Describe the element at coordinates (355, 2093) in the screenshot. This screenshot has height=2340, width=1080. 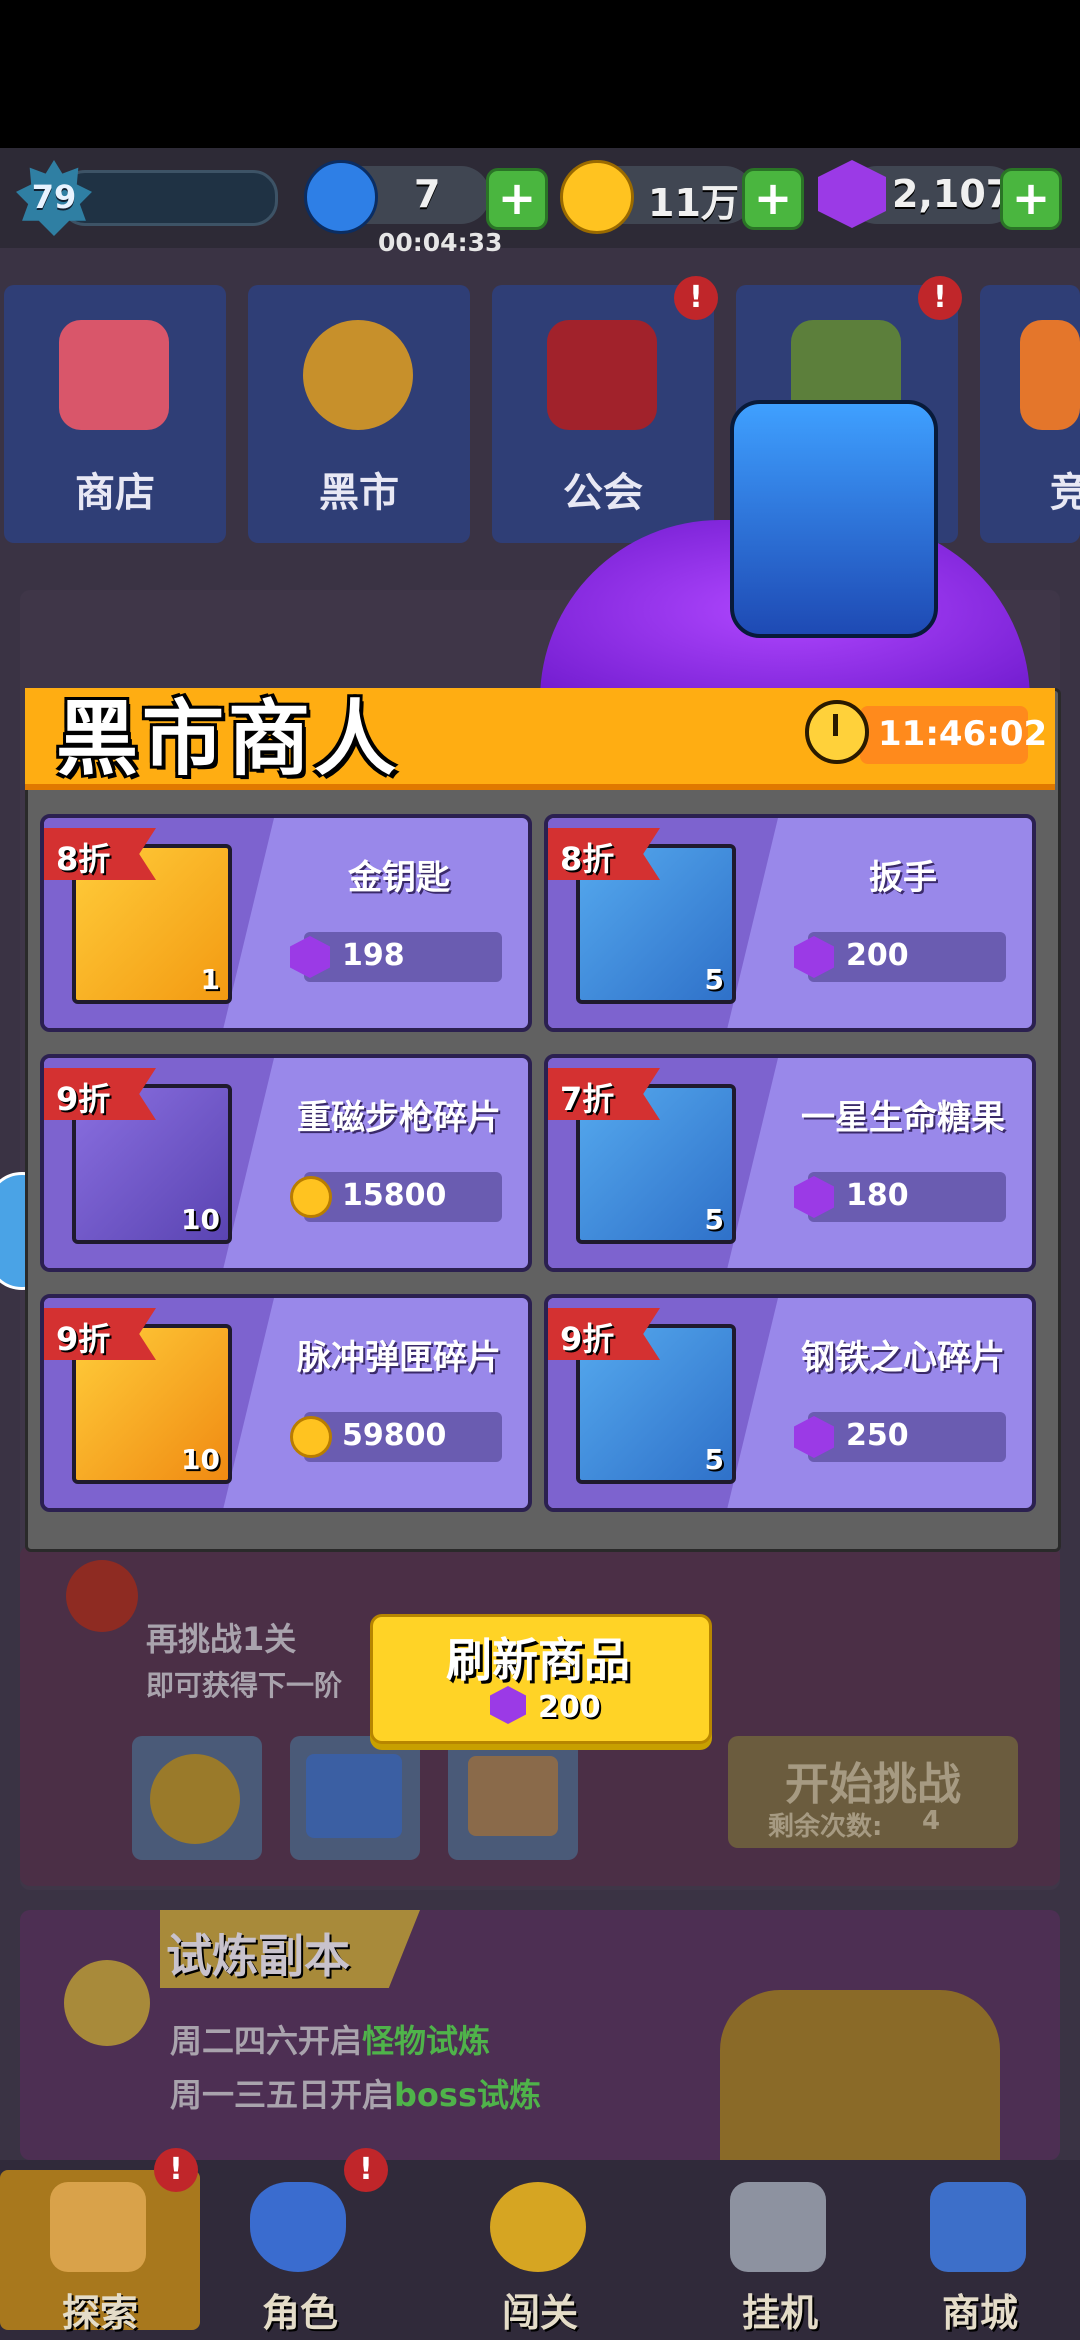
I see `trial-line-2: 周一三五日开启boss试炼` at that location.